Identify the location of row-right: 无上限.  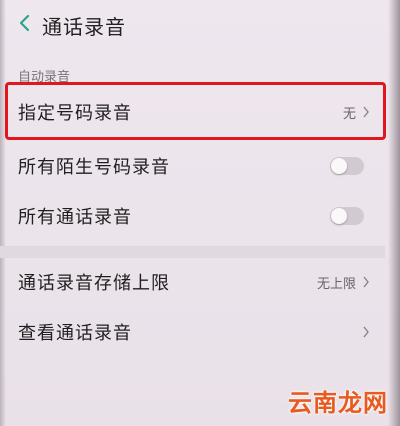
(343, 282).